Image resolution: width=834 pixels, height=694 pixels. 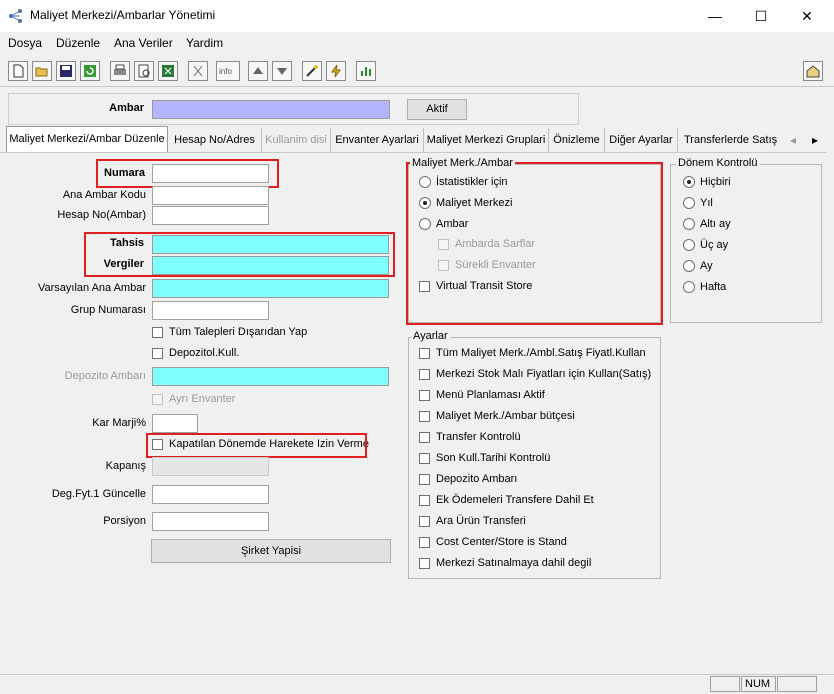 What do you see at coordinates (641, 140) in the screenshot?
I see `tab-diger-ayarlar: Diğer Ayarlar` at bounding box center [641, 140].